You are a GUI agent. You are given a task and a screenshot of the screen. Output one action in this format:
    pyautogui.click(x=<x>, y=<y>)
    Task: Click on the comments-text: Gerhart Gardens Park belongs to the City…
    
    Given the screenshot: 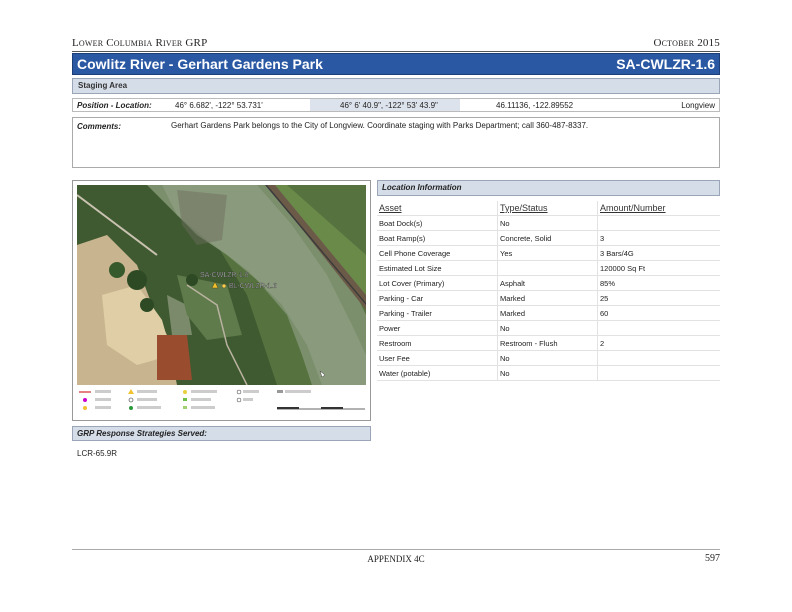 What is the action you would take?
    pyautogui.click(x=380, y=125)
    